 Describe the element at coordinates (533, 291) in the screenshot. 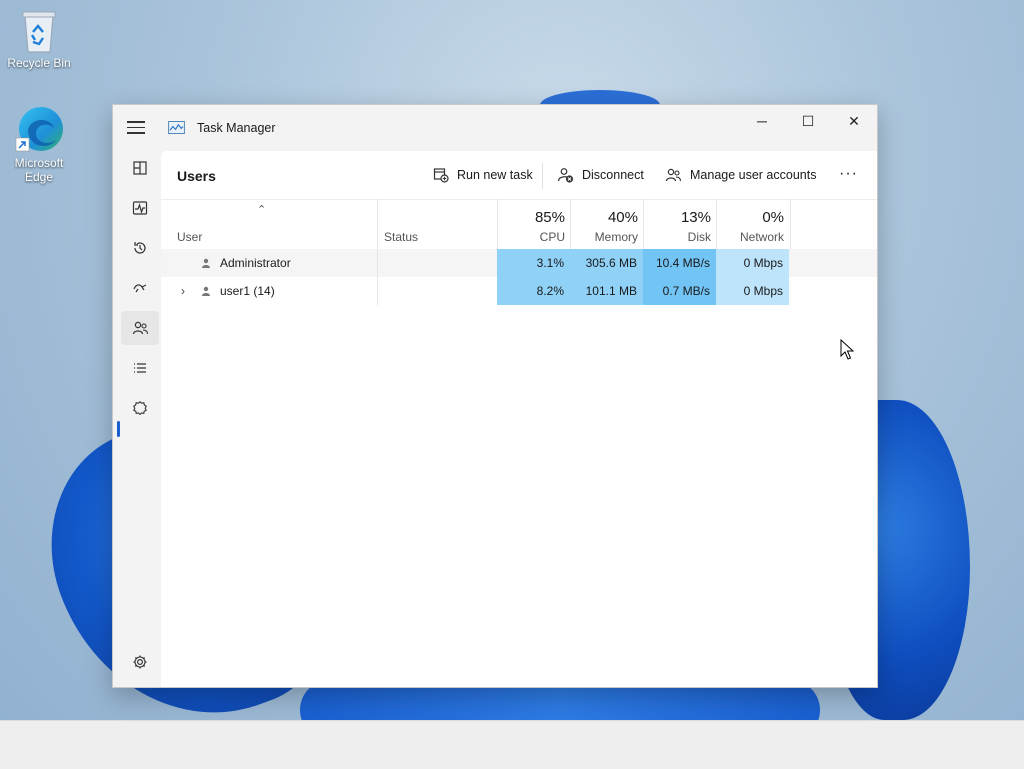

I see `cpu-cell: 8.2%` at that location.